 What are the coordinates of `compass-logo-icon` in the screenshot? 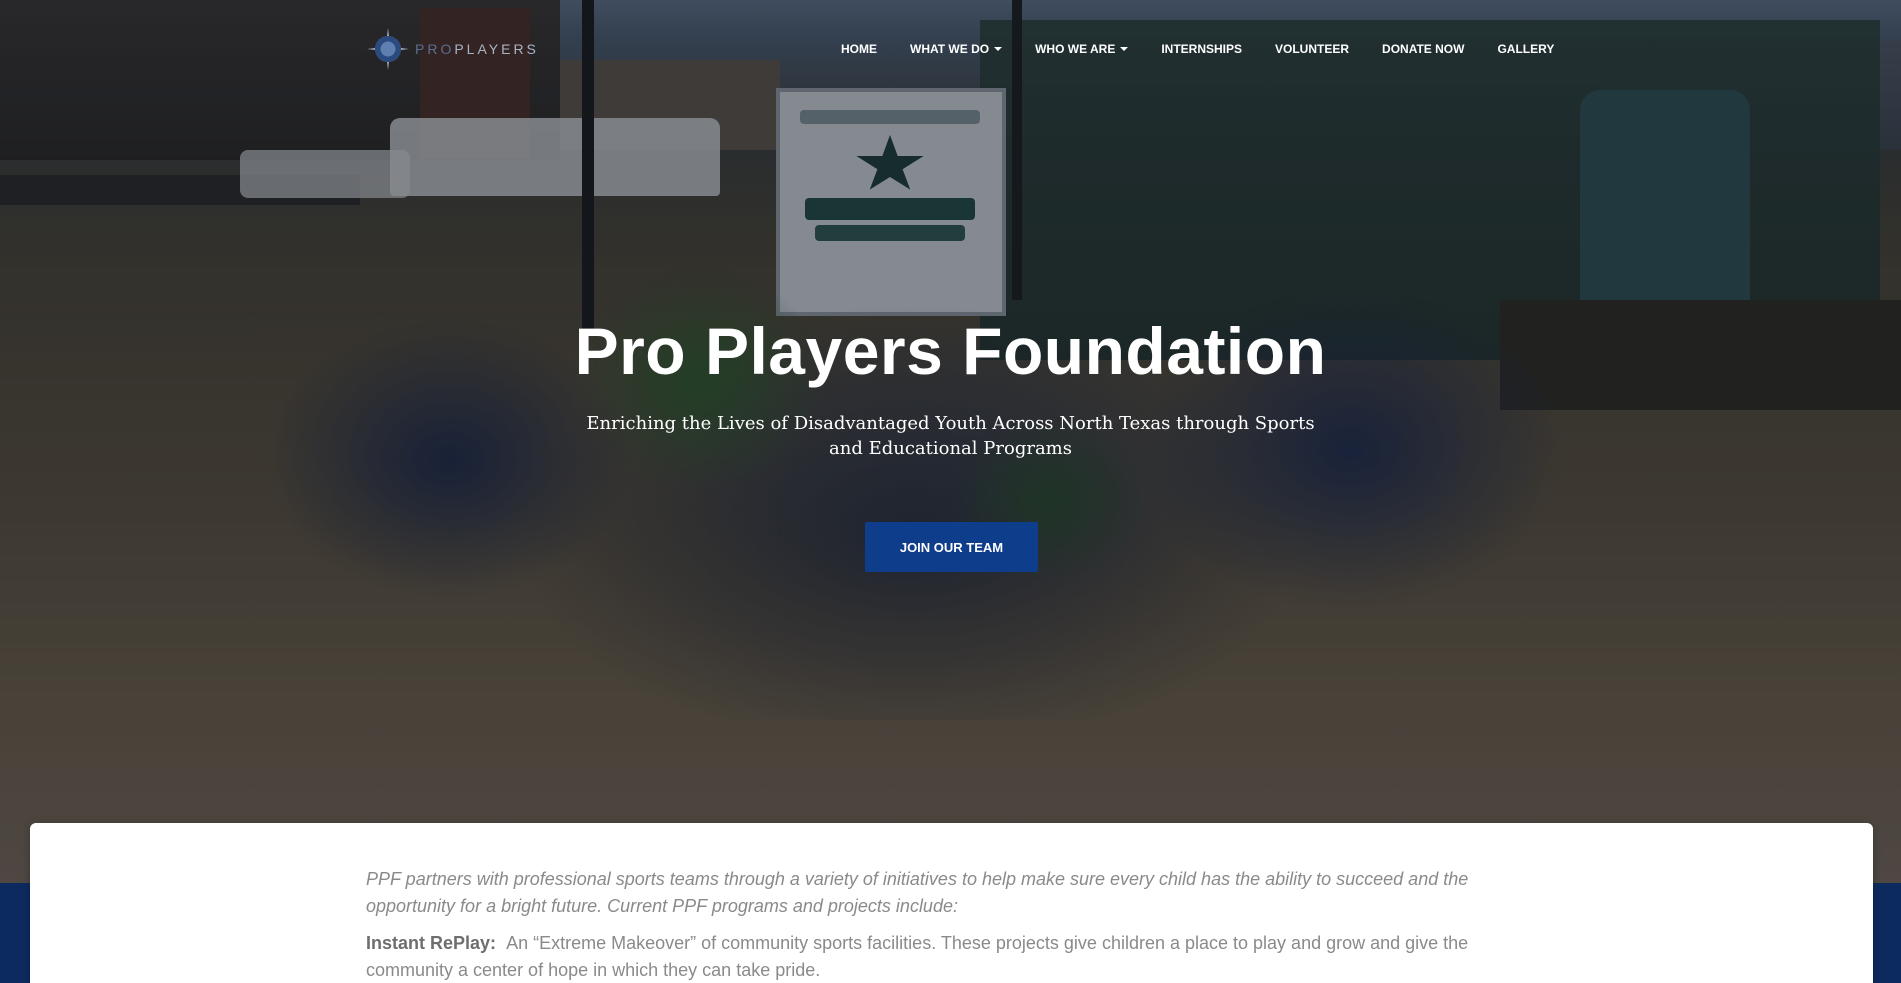 It's located at (388, 49).